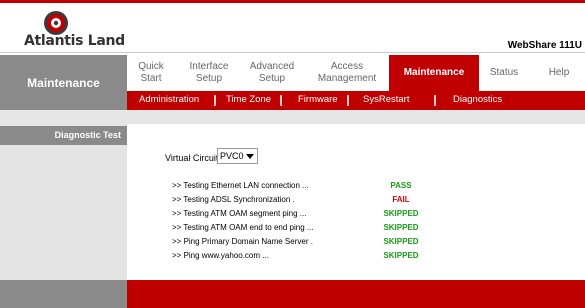 The width and height of the screenshot is (585, 308). What do you see at coordinates (318, 99) in the screenshot?
I see `subnav-firmware: Firmware` at bounding box center [318, 99].